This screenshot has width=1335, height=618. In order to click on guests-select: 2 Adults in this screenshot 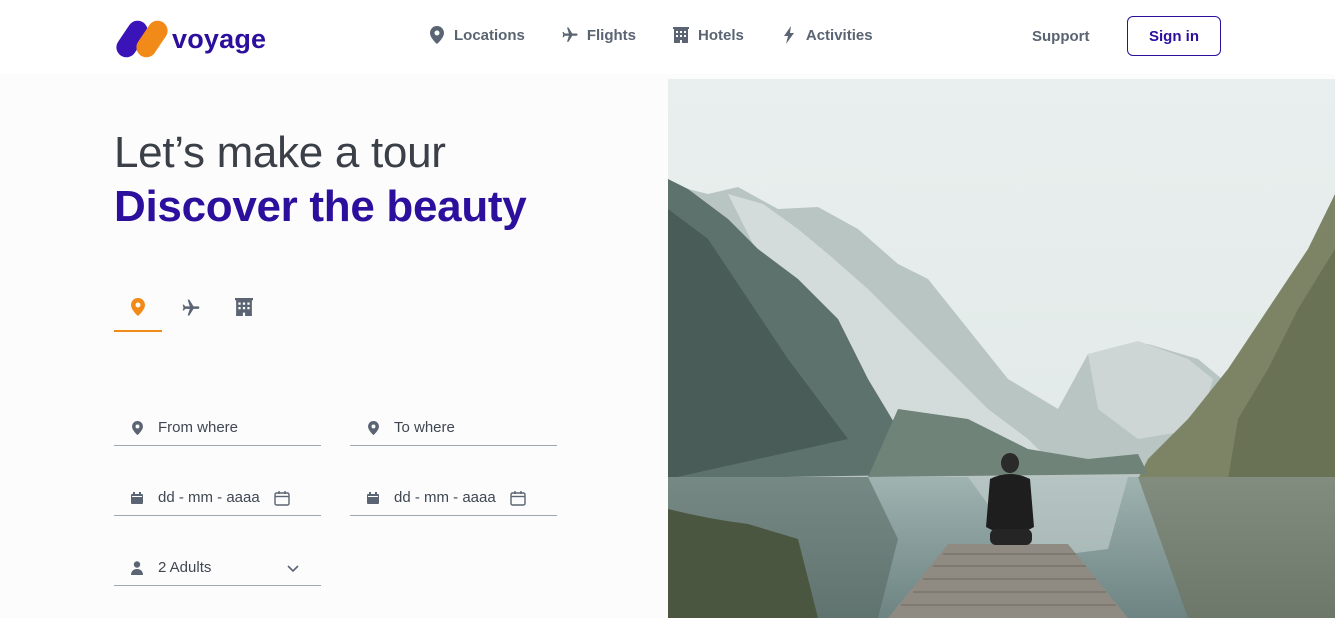, I will do `click(217, 568)`.